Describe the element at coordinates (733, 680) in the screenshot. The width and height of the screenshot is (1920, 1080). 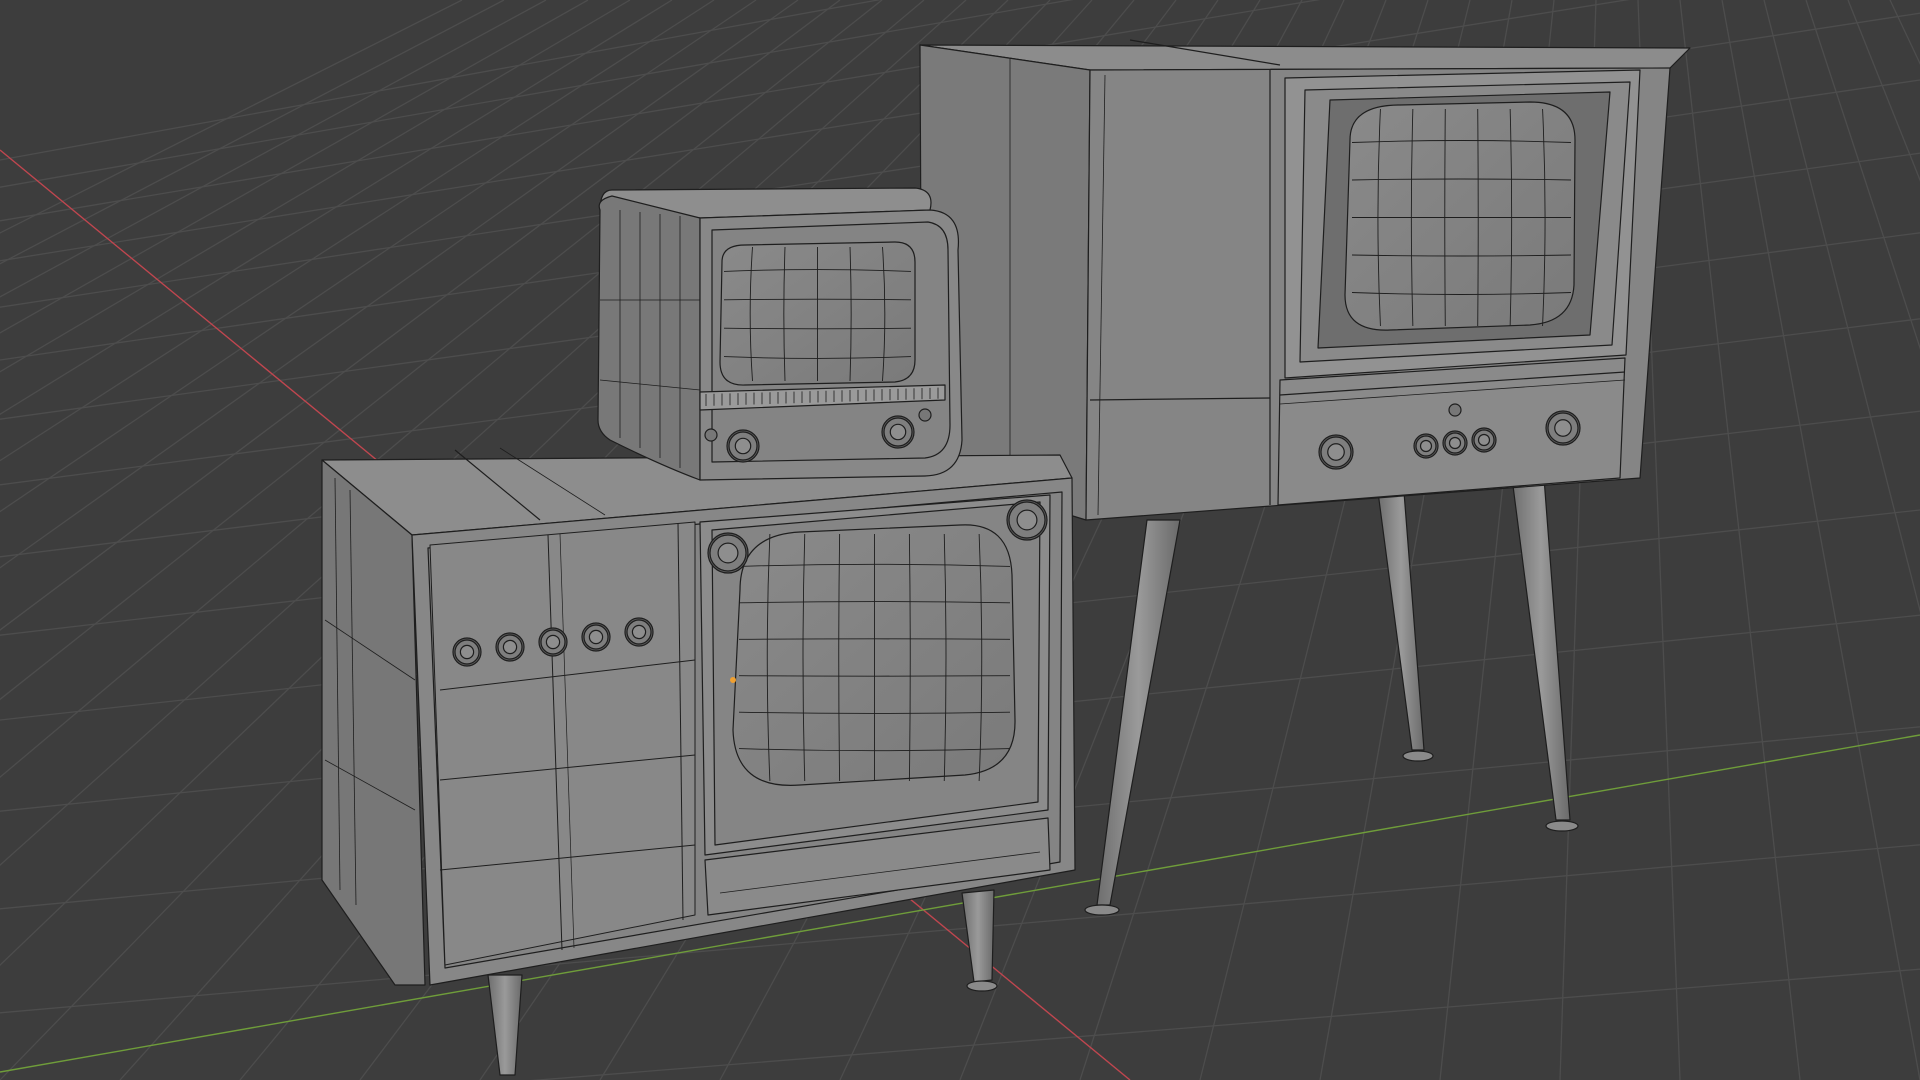
I see `selected-vertex` at that location.